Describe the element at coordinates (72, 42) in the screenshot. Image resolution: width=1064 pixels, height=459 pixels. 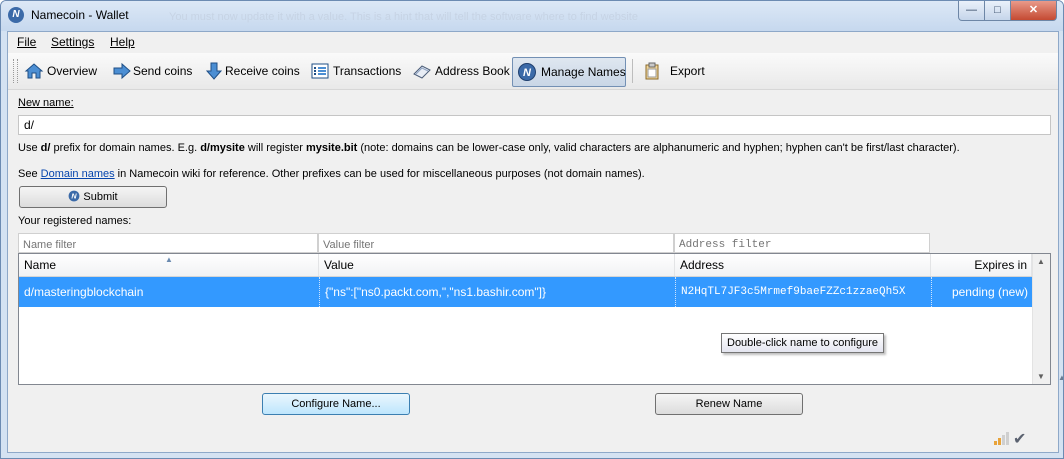
I see `menu-settings: Settings` at that location.